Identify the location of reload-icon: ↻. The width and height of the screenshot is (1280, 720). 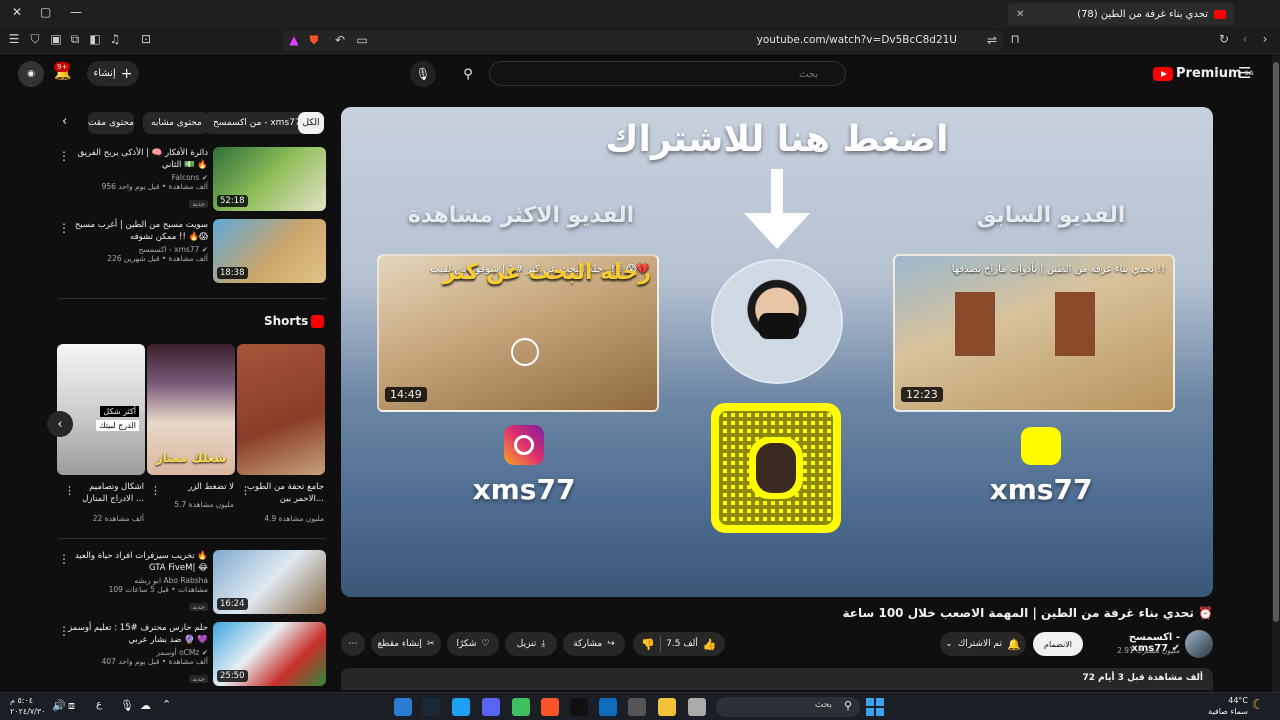
(1224, 39).